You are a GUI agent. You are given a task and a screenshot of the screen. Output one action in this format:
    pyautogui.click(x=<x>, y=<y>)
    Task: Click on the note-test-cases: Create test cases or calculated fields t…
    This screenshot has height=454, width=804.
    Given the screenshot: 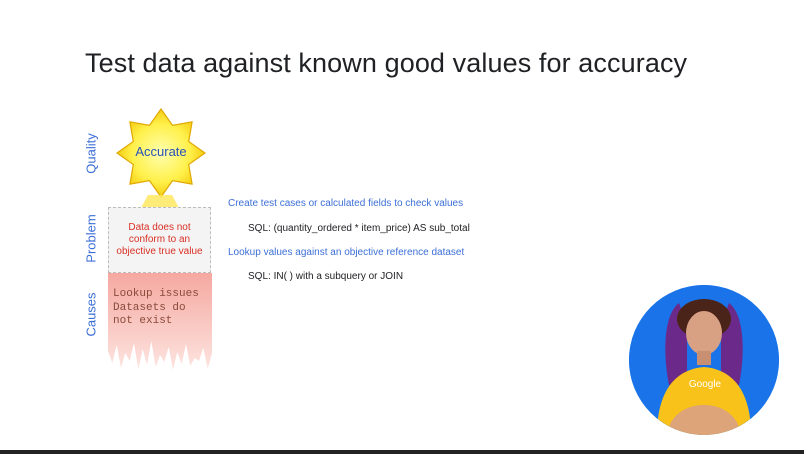 What is the action you would take?
    pyautogui.click(x=346, y=203)
    